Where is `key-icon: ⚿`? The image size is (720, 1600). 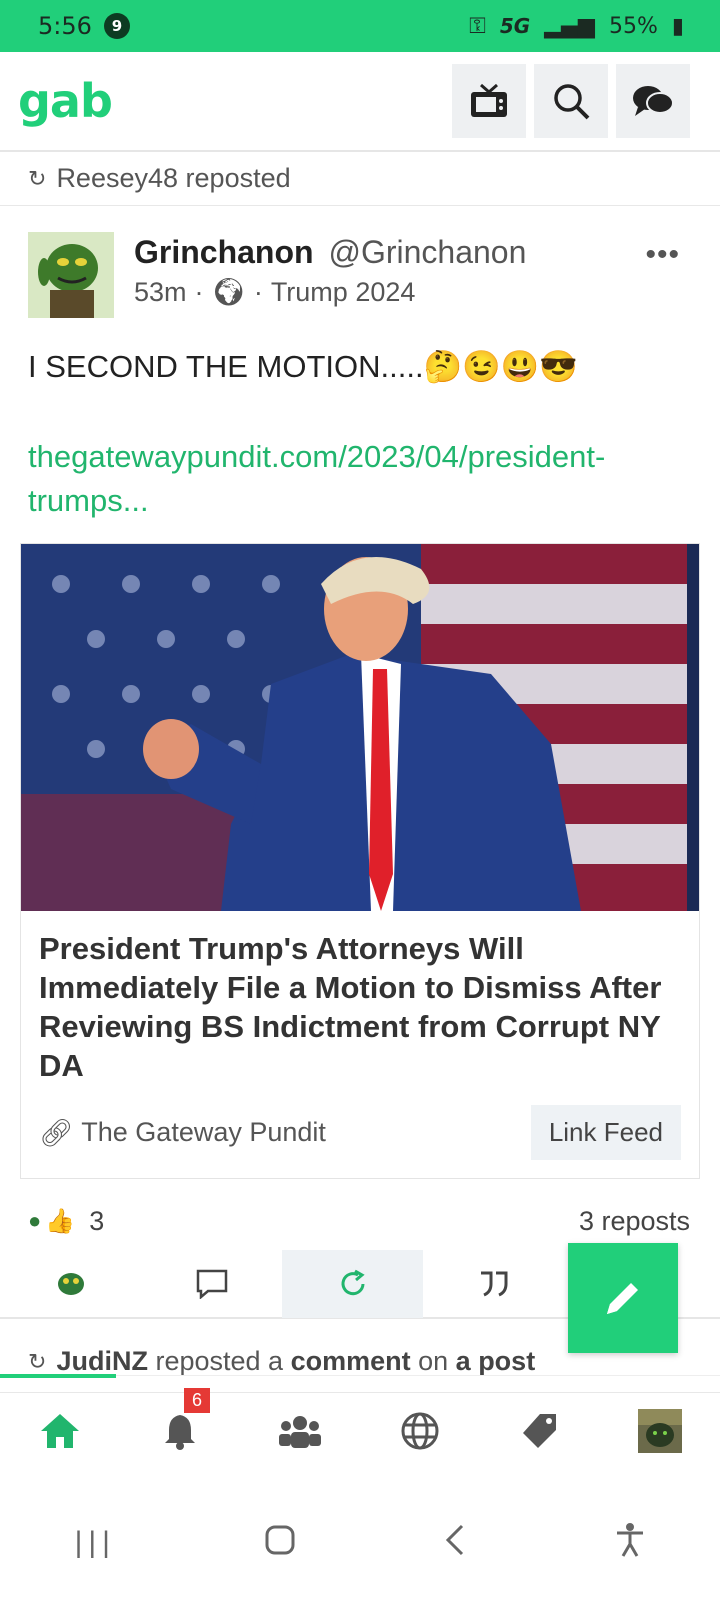 key-icon: ⚿ is located at coordinates (477, 26).